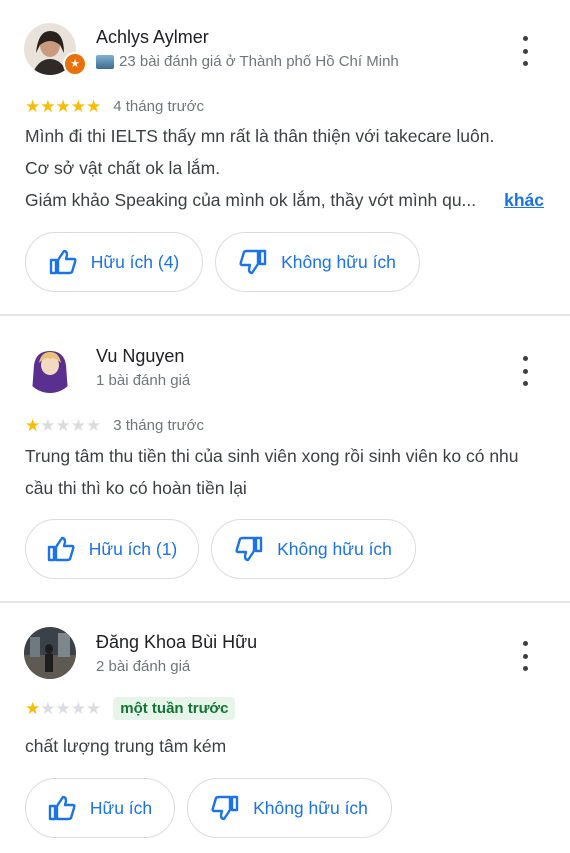  What do you see at coordinates (140, 356) in the screenshot?
I see `reviewer-name: Vu Nguyen` at bounding box center [140, 356].